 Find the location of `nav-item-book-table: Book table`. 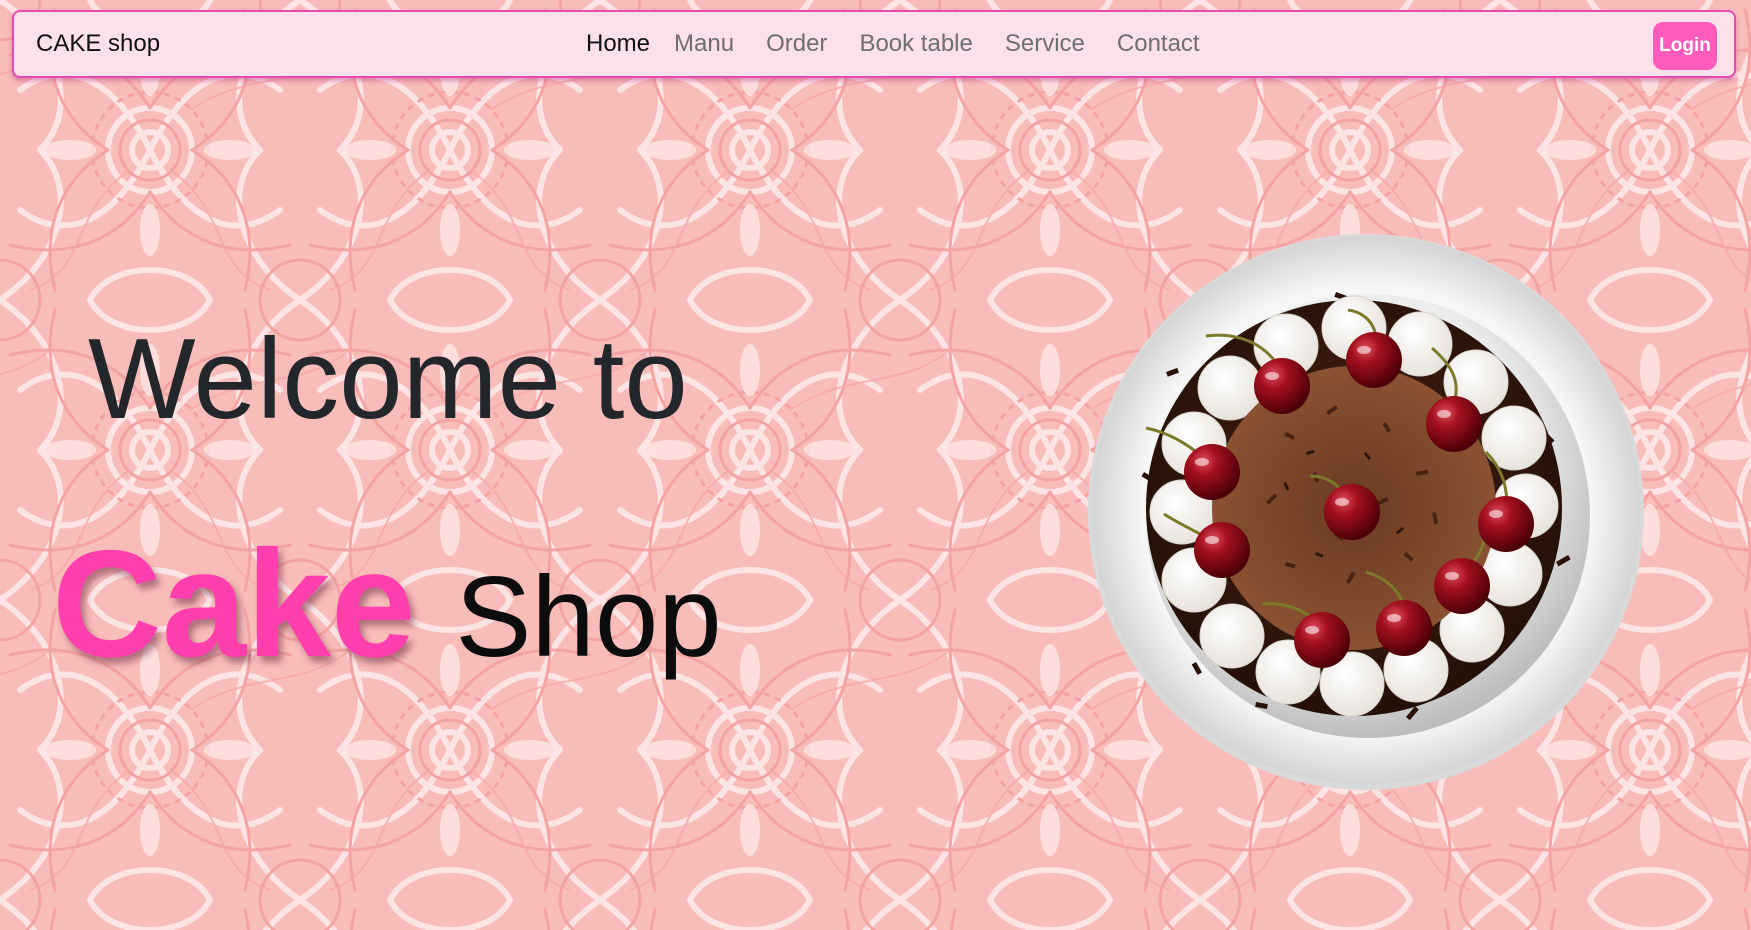

nav-item-book-table: Book table is located at coordinates (915, 44).